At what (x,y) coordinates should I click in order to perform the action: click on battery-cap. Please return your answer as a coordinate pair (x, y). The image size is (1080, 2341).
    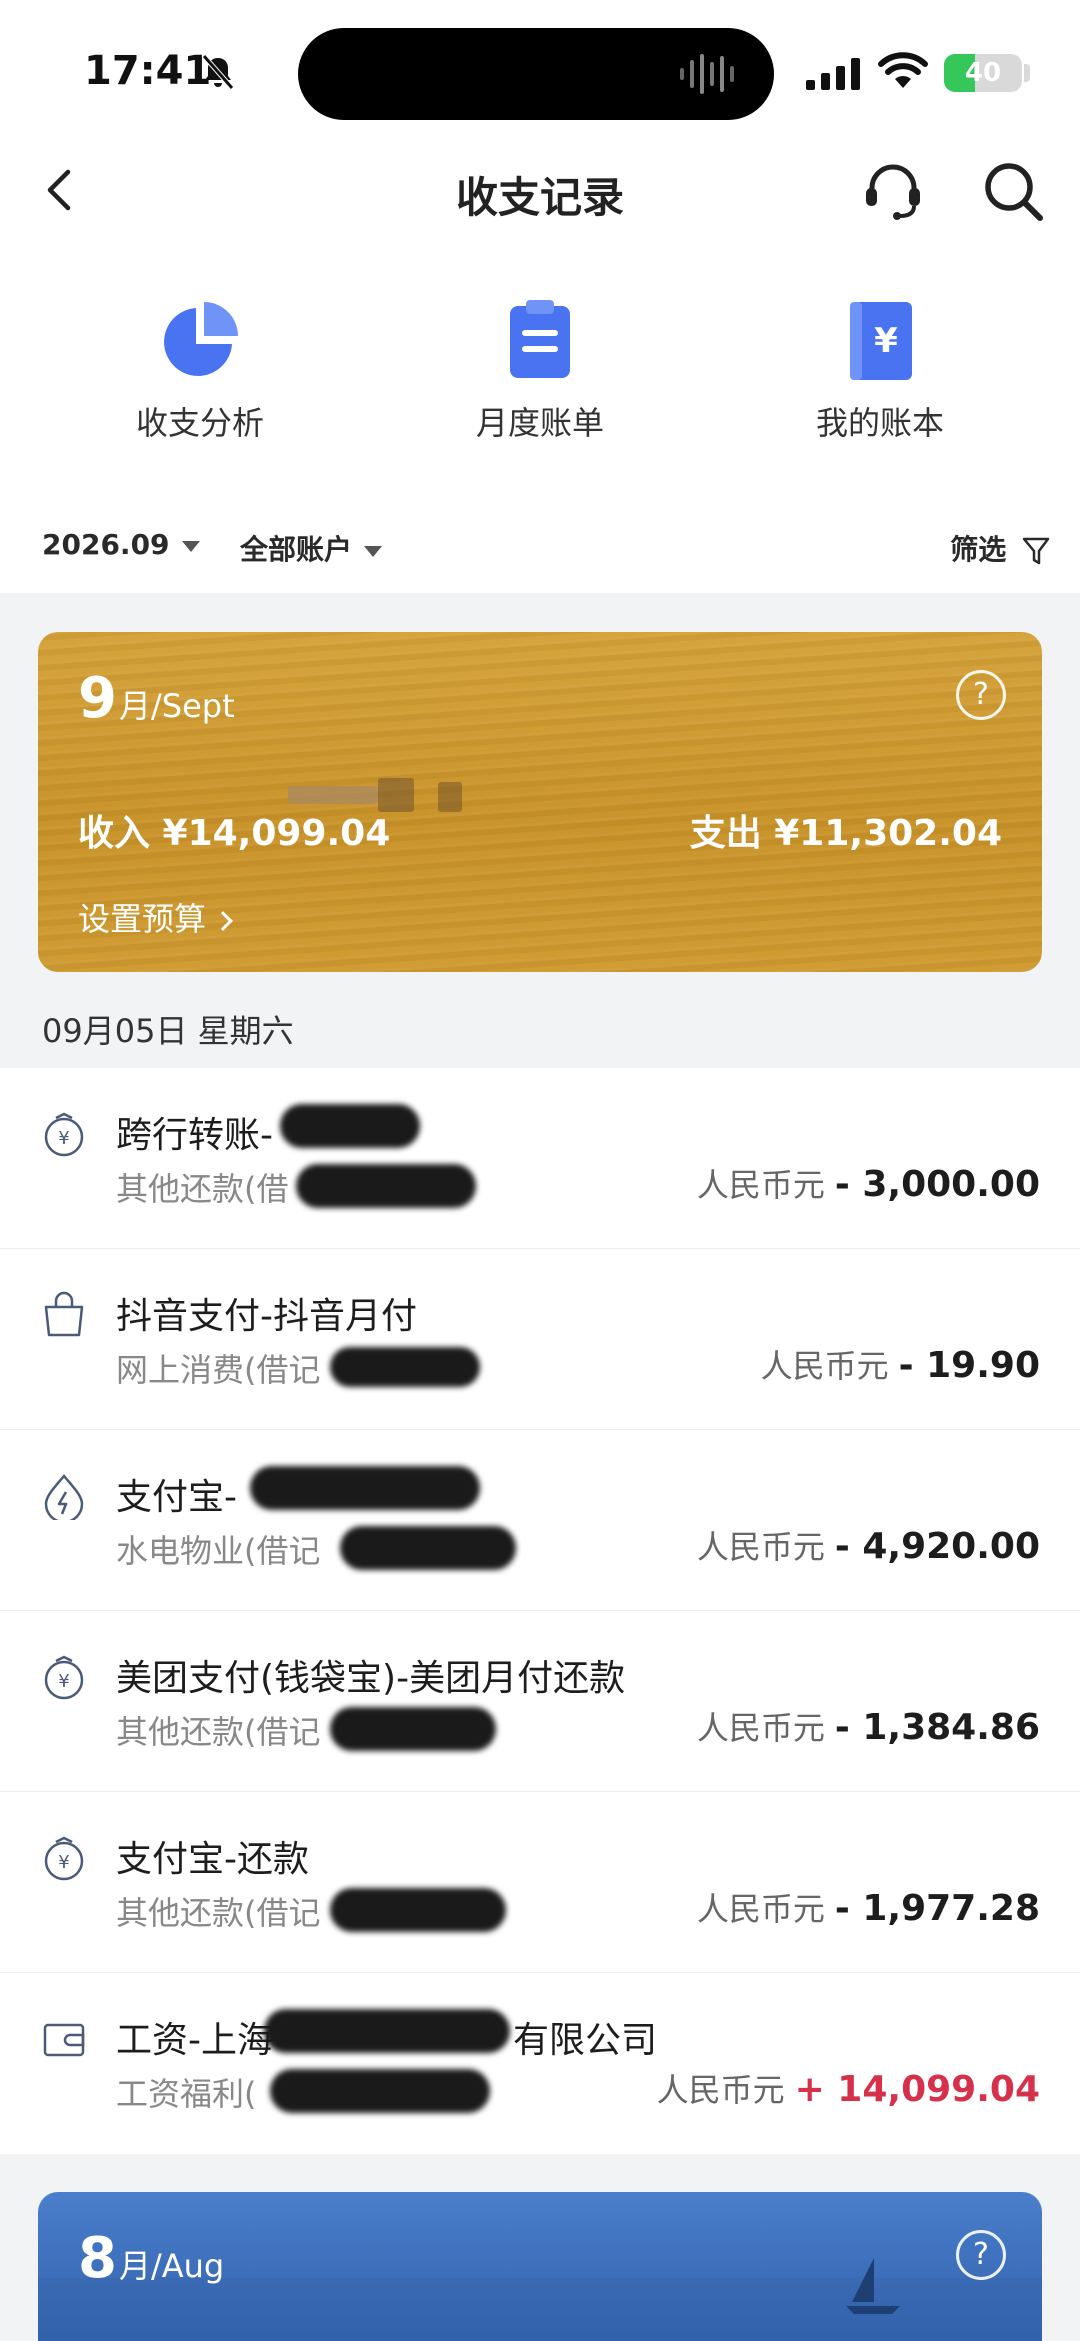
    Looking at the image, I should click on (1027, 73).